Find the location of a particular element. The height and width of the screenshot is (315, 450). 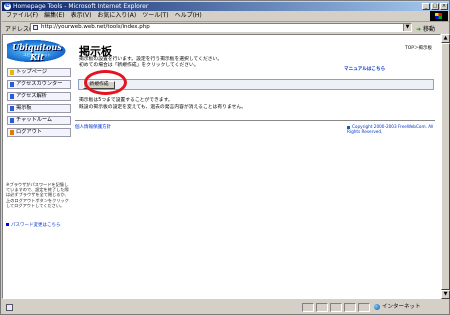

security-zone: インターネット is located at coordinates (397, 307).